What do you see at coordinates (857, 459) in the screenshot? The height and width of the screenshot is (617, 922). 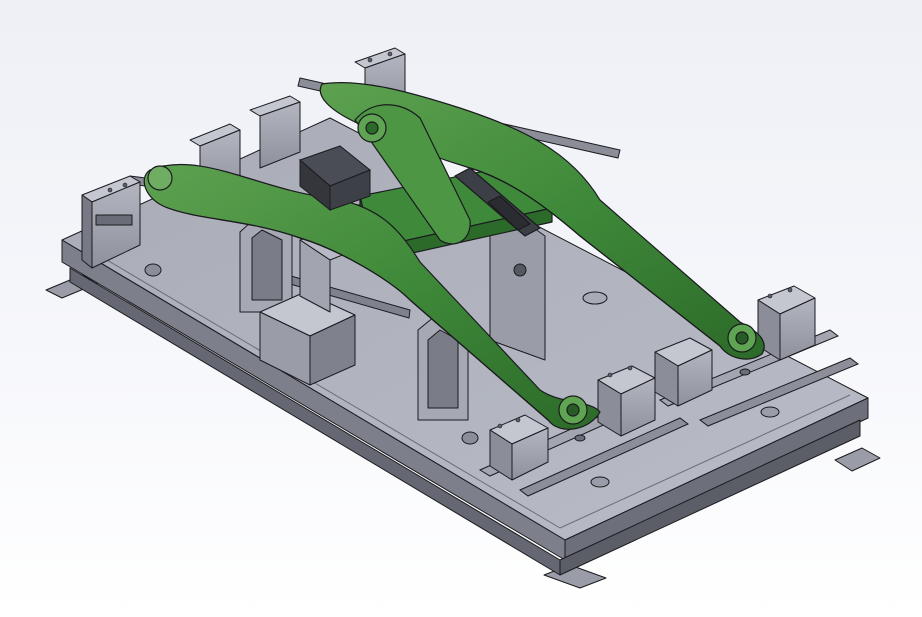 I see `foot-tab` at bounding box center [857, 459].